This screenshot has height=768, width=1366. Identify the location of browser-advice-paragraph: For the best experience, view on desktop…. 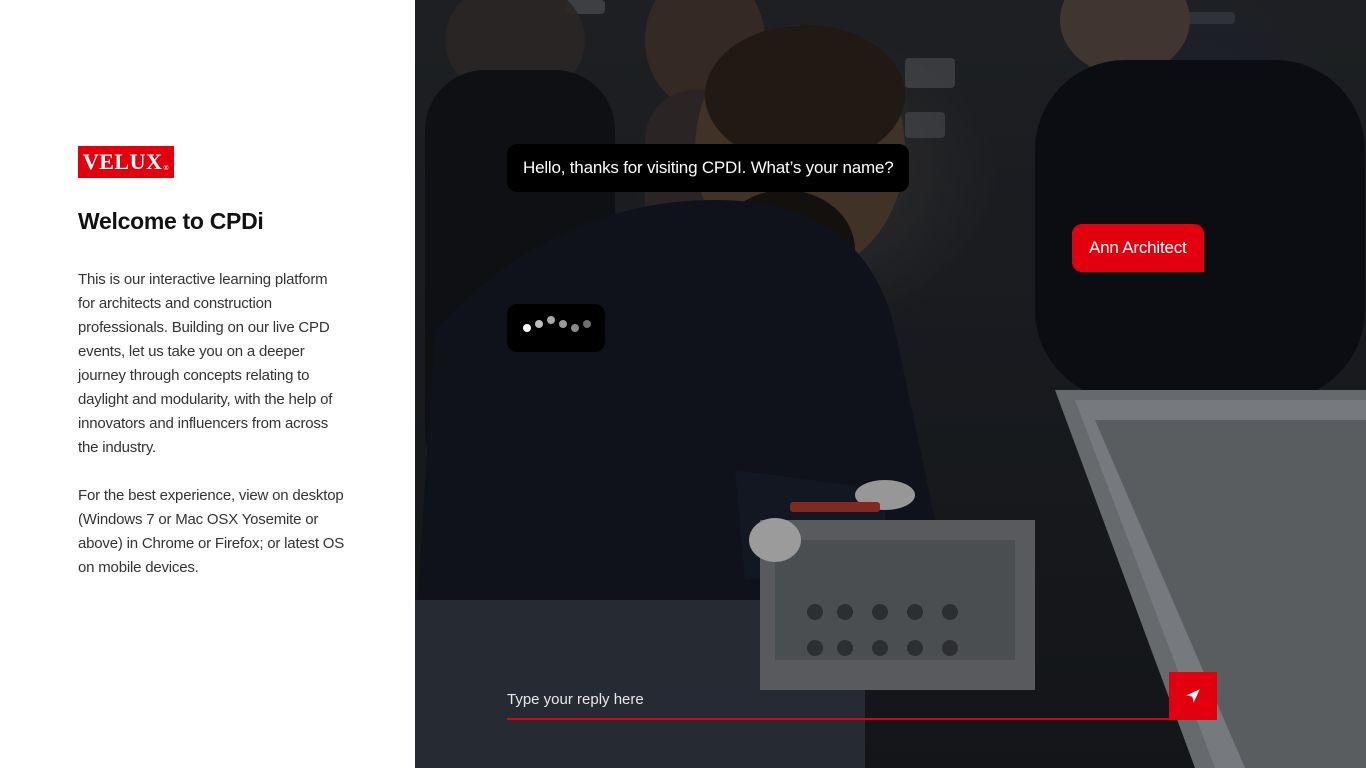
(211, 531).